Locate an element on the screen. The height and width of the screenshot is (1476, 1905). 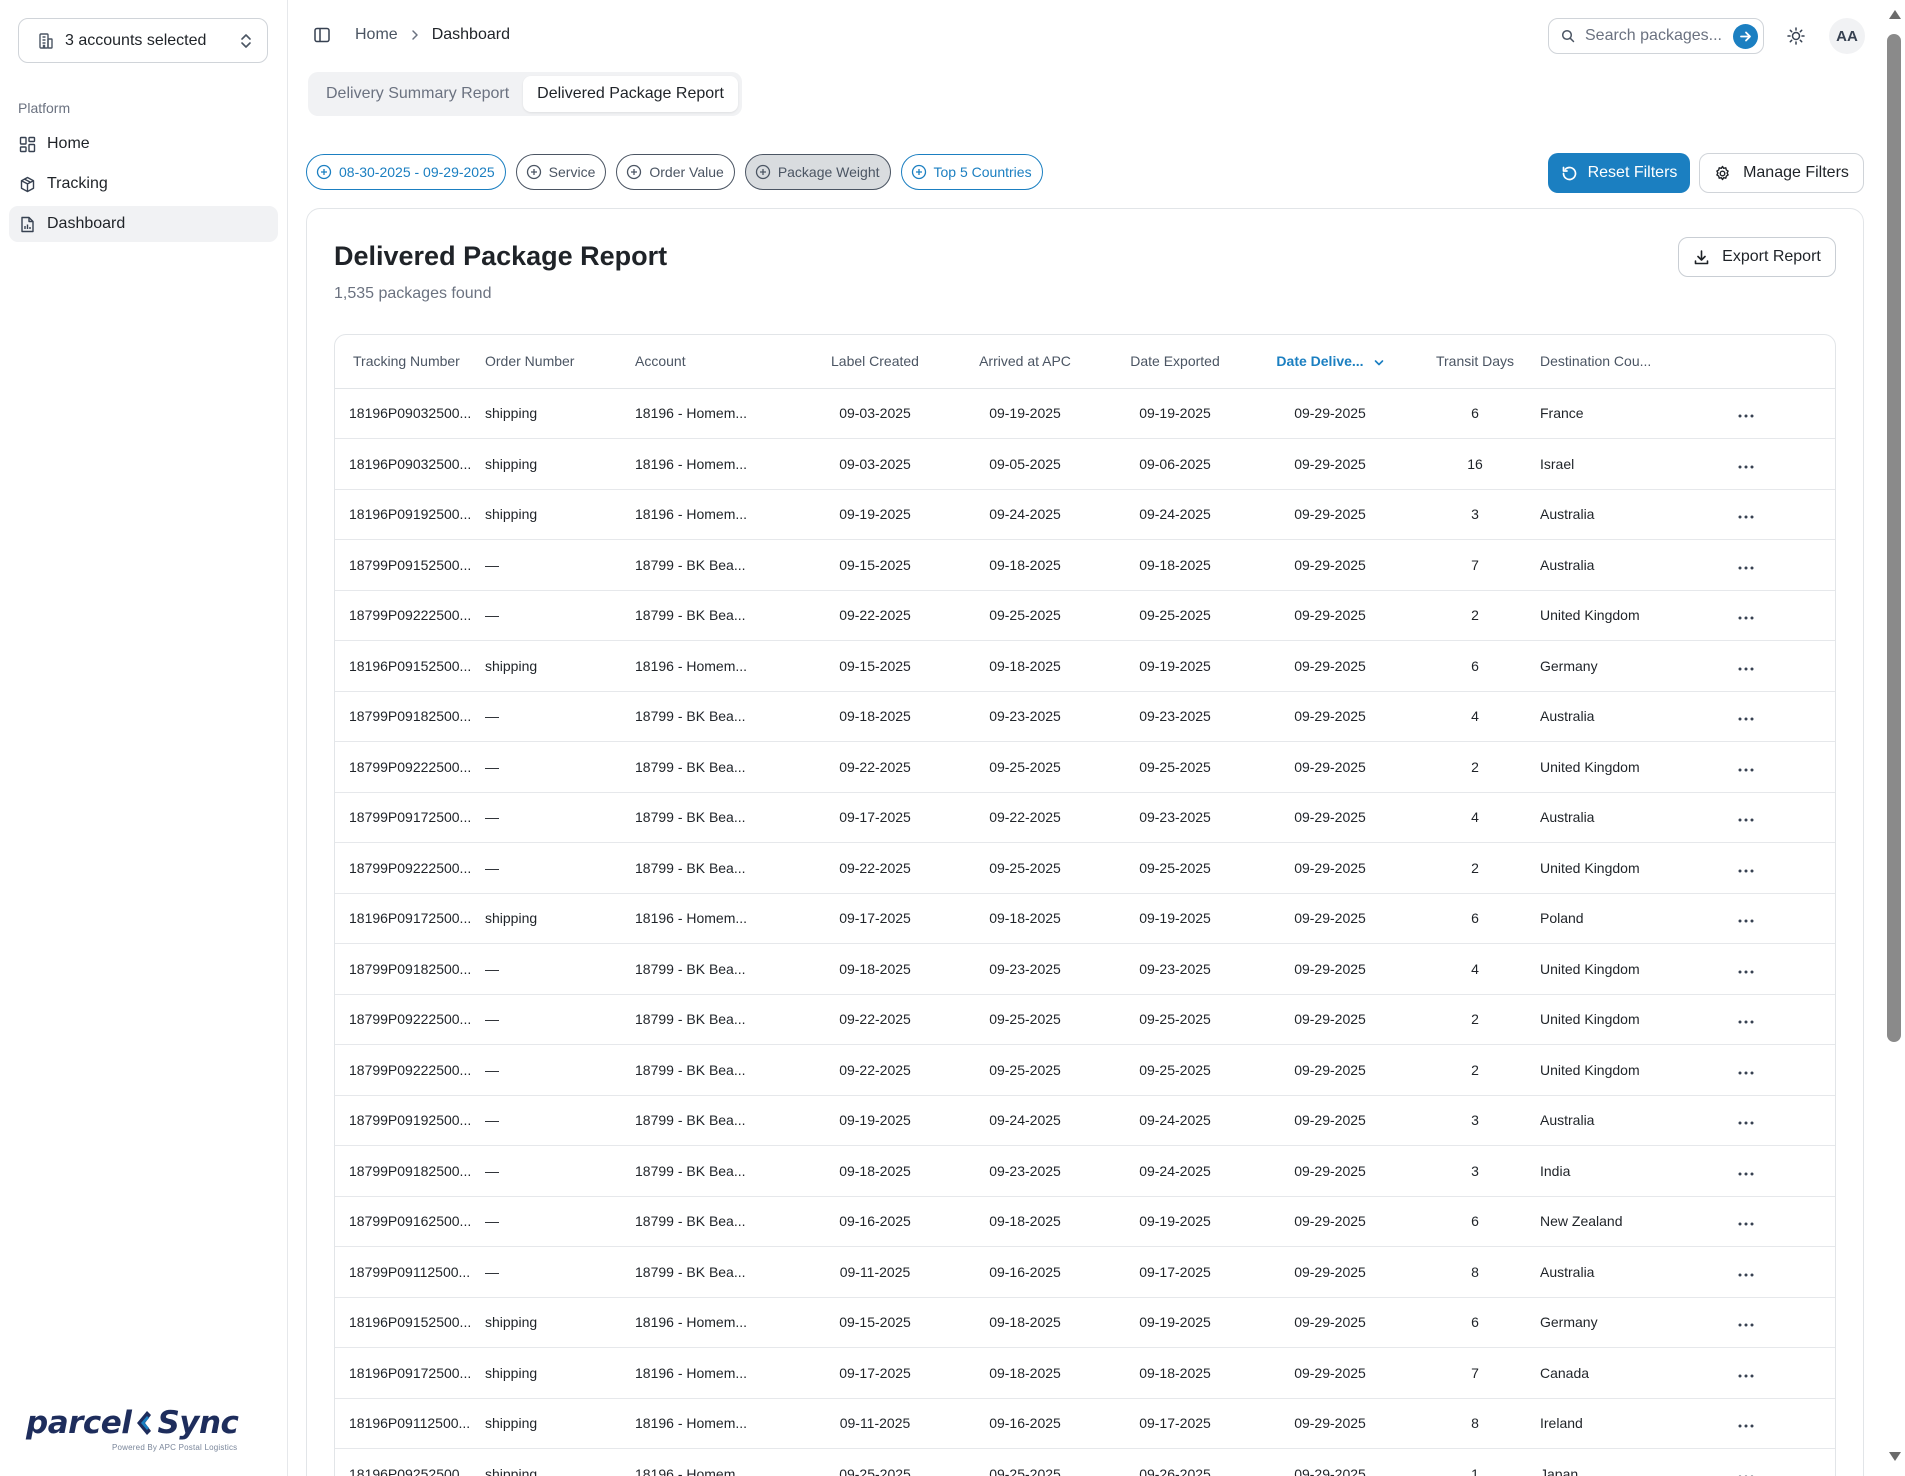
sun-icon is located at coordinates (1796, 36).